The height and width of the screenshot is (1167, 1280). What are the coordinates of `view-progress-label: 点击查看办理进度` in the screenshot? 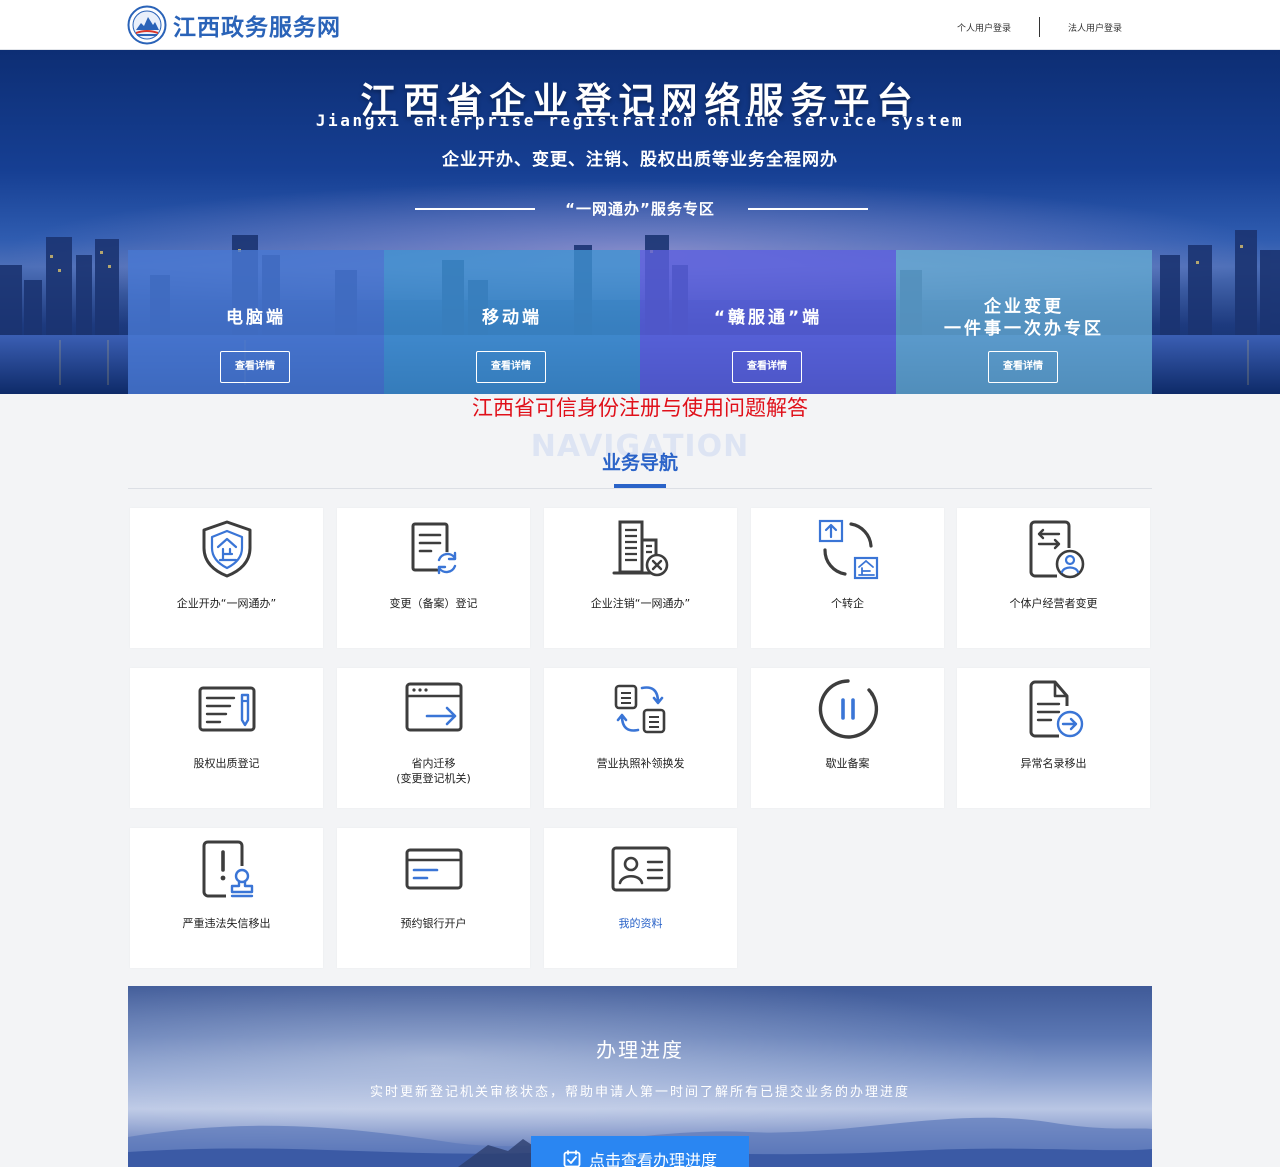 It's located at (652, 1159).